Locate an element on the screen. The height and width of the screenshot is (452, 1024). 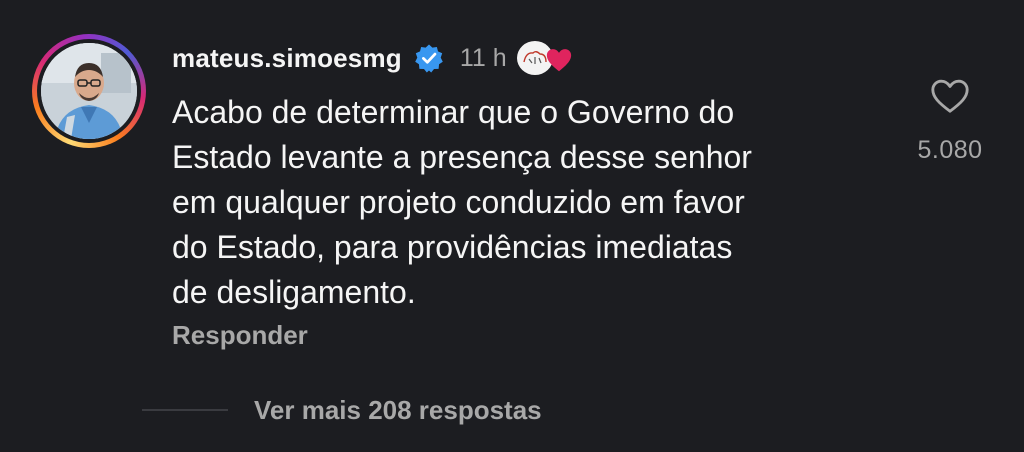
timestamp: 11 h is located at coordinates (483, 57).